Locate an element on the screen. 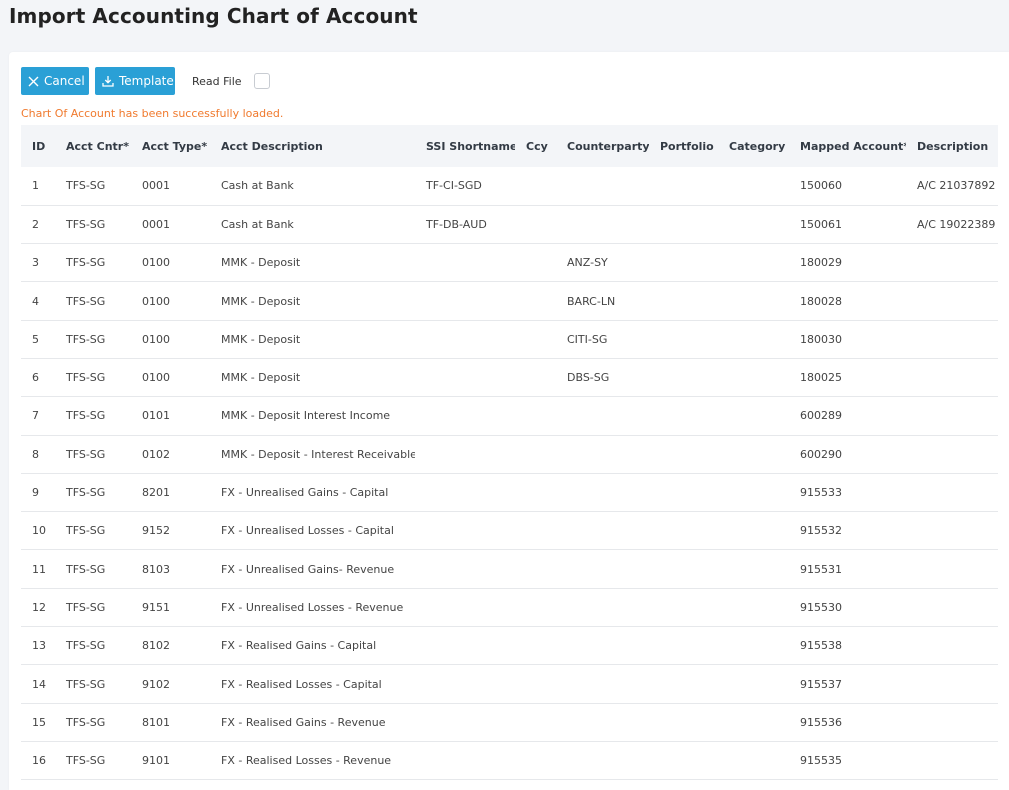 The width and height of the screenshot is (1009, 790). table-cell: 0102 is located at coordinates (156, 454).